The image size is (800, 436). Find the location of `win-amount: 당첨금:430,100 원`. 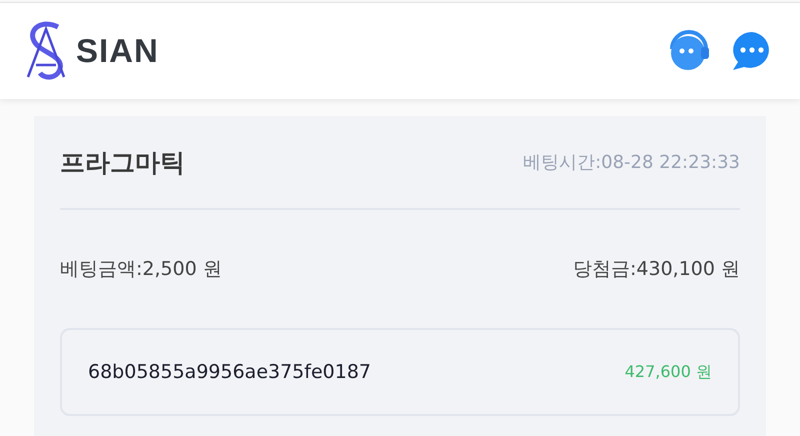

win-amount: 당첨금:430,100 원 is located at coordinates (656, 269).